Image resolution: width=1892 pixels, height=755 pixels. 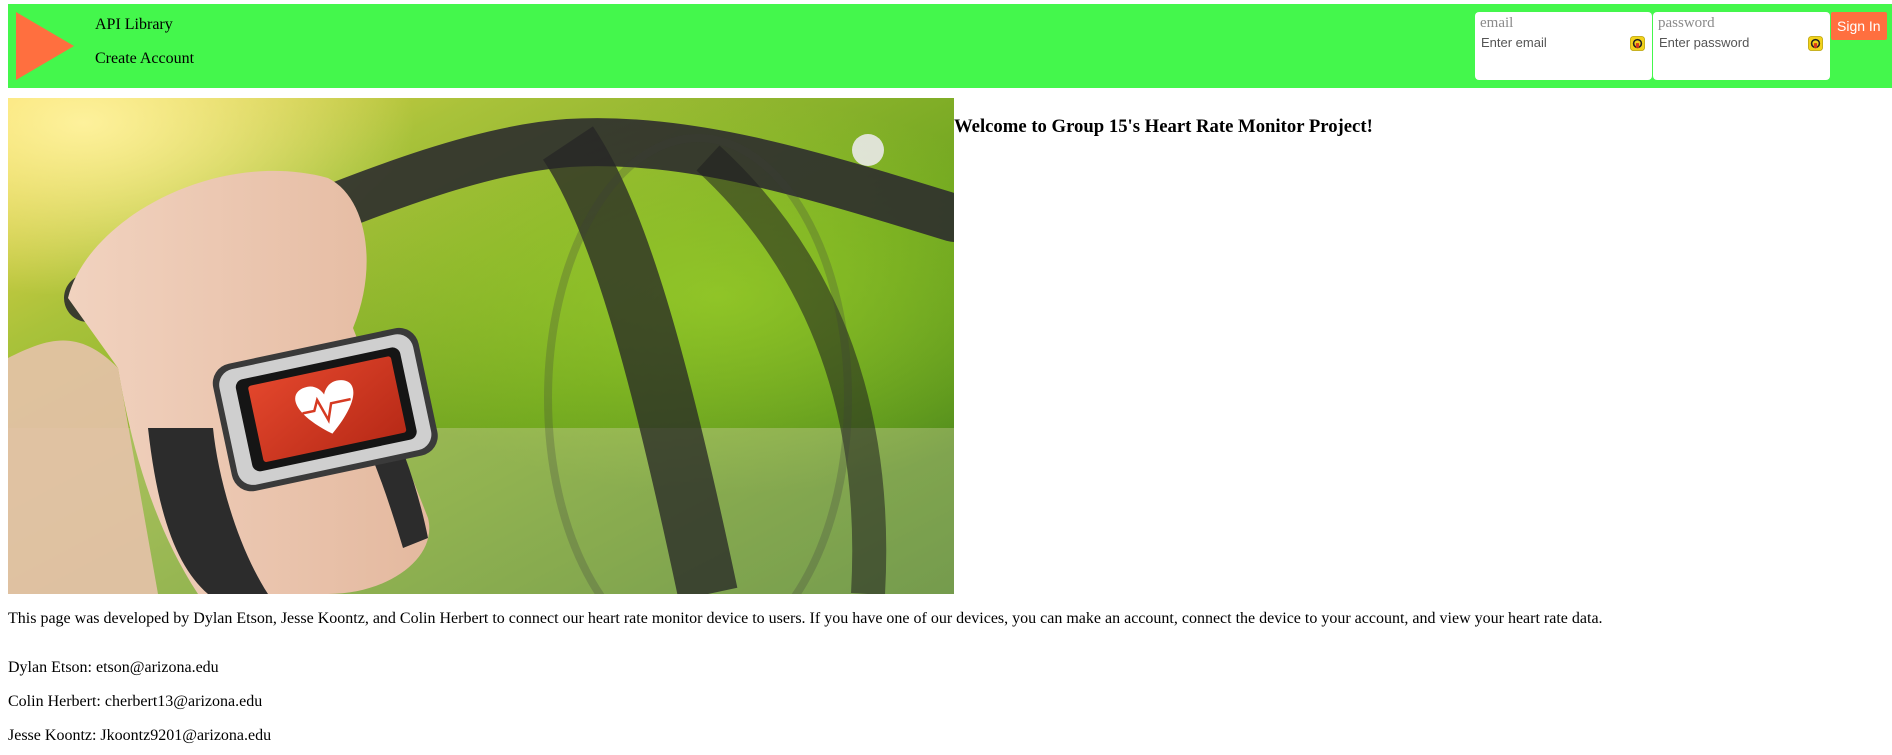 What do you see at coordinates (45, 46) in the screenshot?
I see `play-triangle-logo-icon` at bounding box center [45, 46].